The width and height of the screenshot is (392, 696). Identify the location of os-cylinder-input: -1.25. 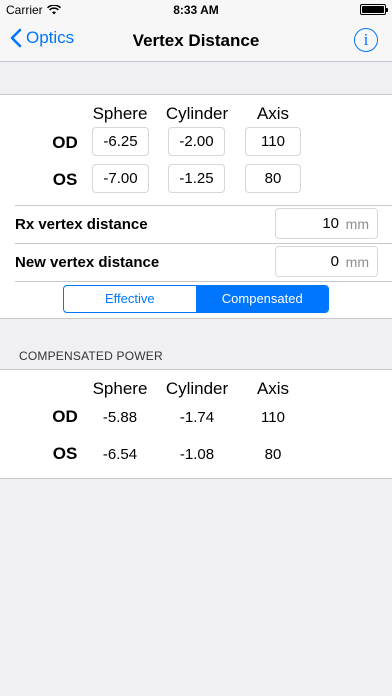
(196, 178).